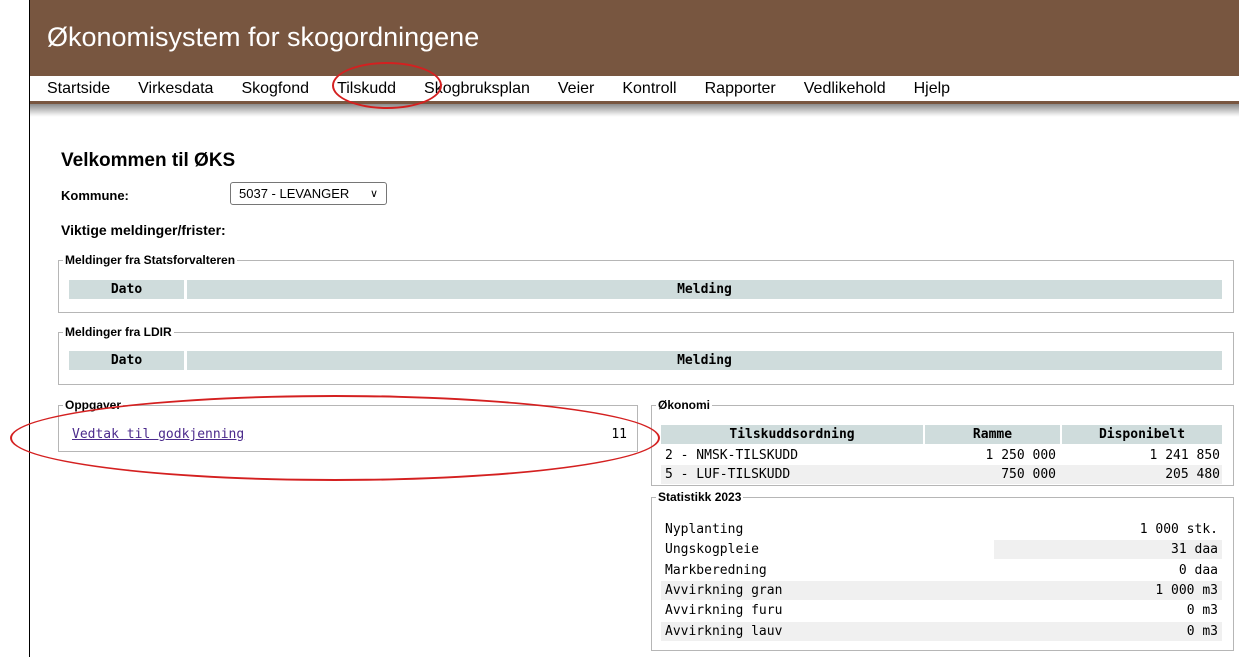 This screenshot has height=657, width=1239. Describe the element at coordinates (941, 455) in the screenshot. I see `table-row: 2 - NMSK-TILSKUDD 1 250 000 1 241 850` at that location.